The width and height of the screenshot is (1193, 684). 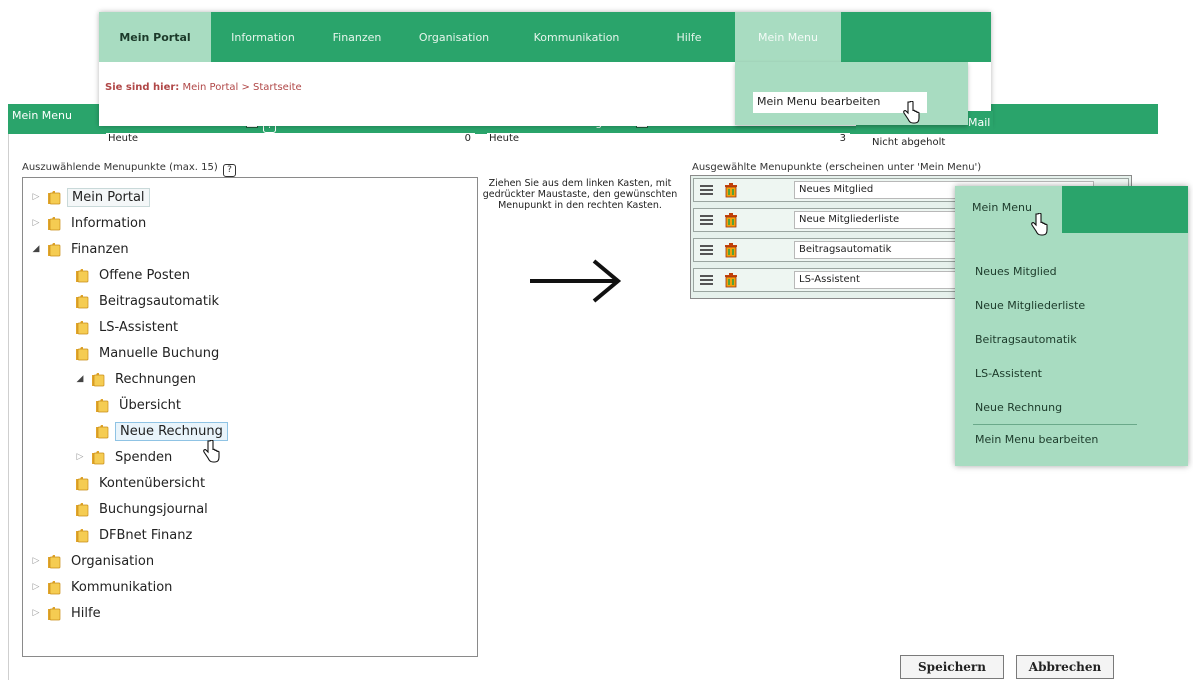 I want to click on tree-node-label: LS-Assistent, so click(x=138, y=327).